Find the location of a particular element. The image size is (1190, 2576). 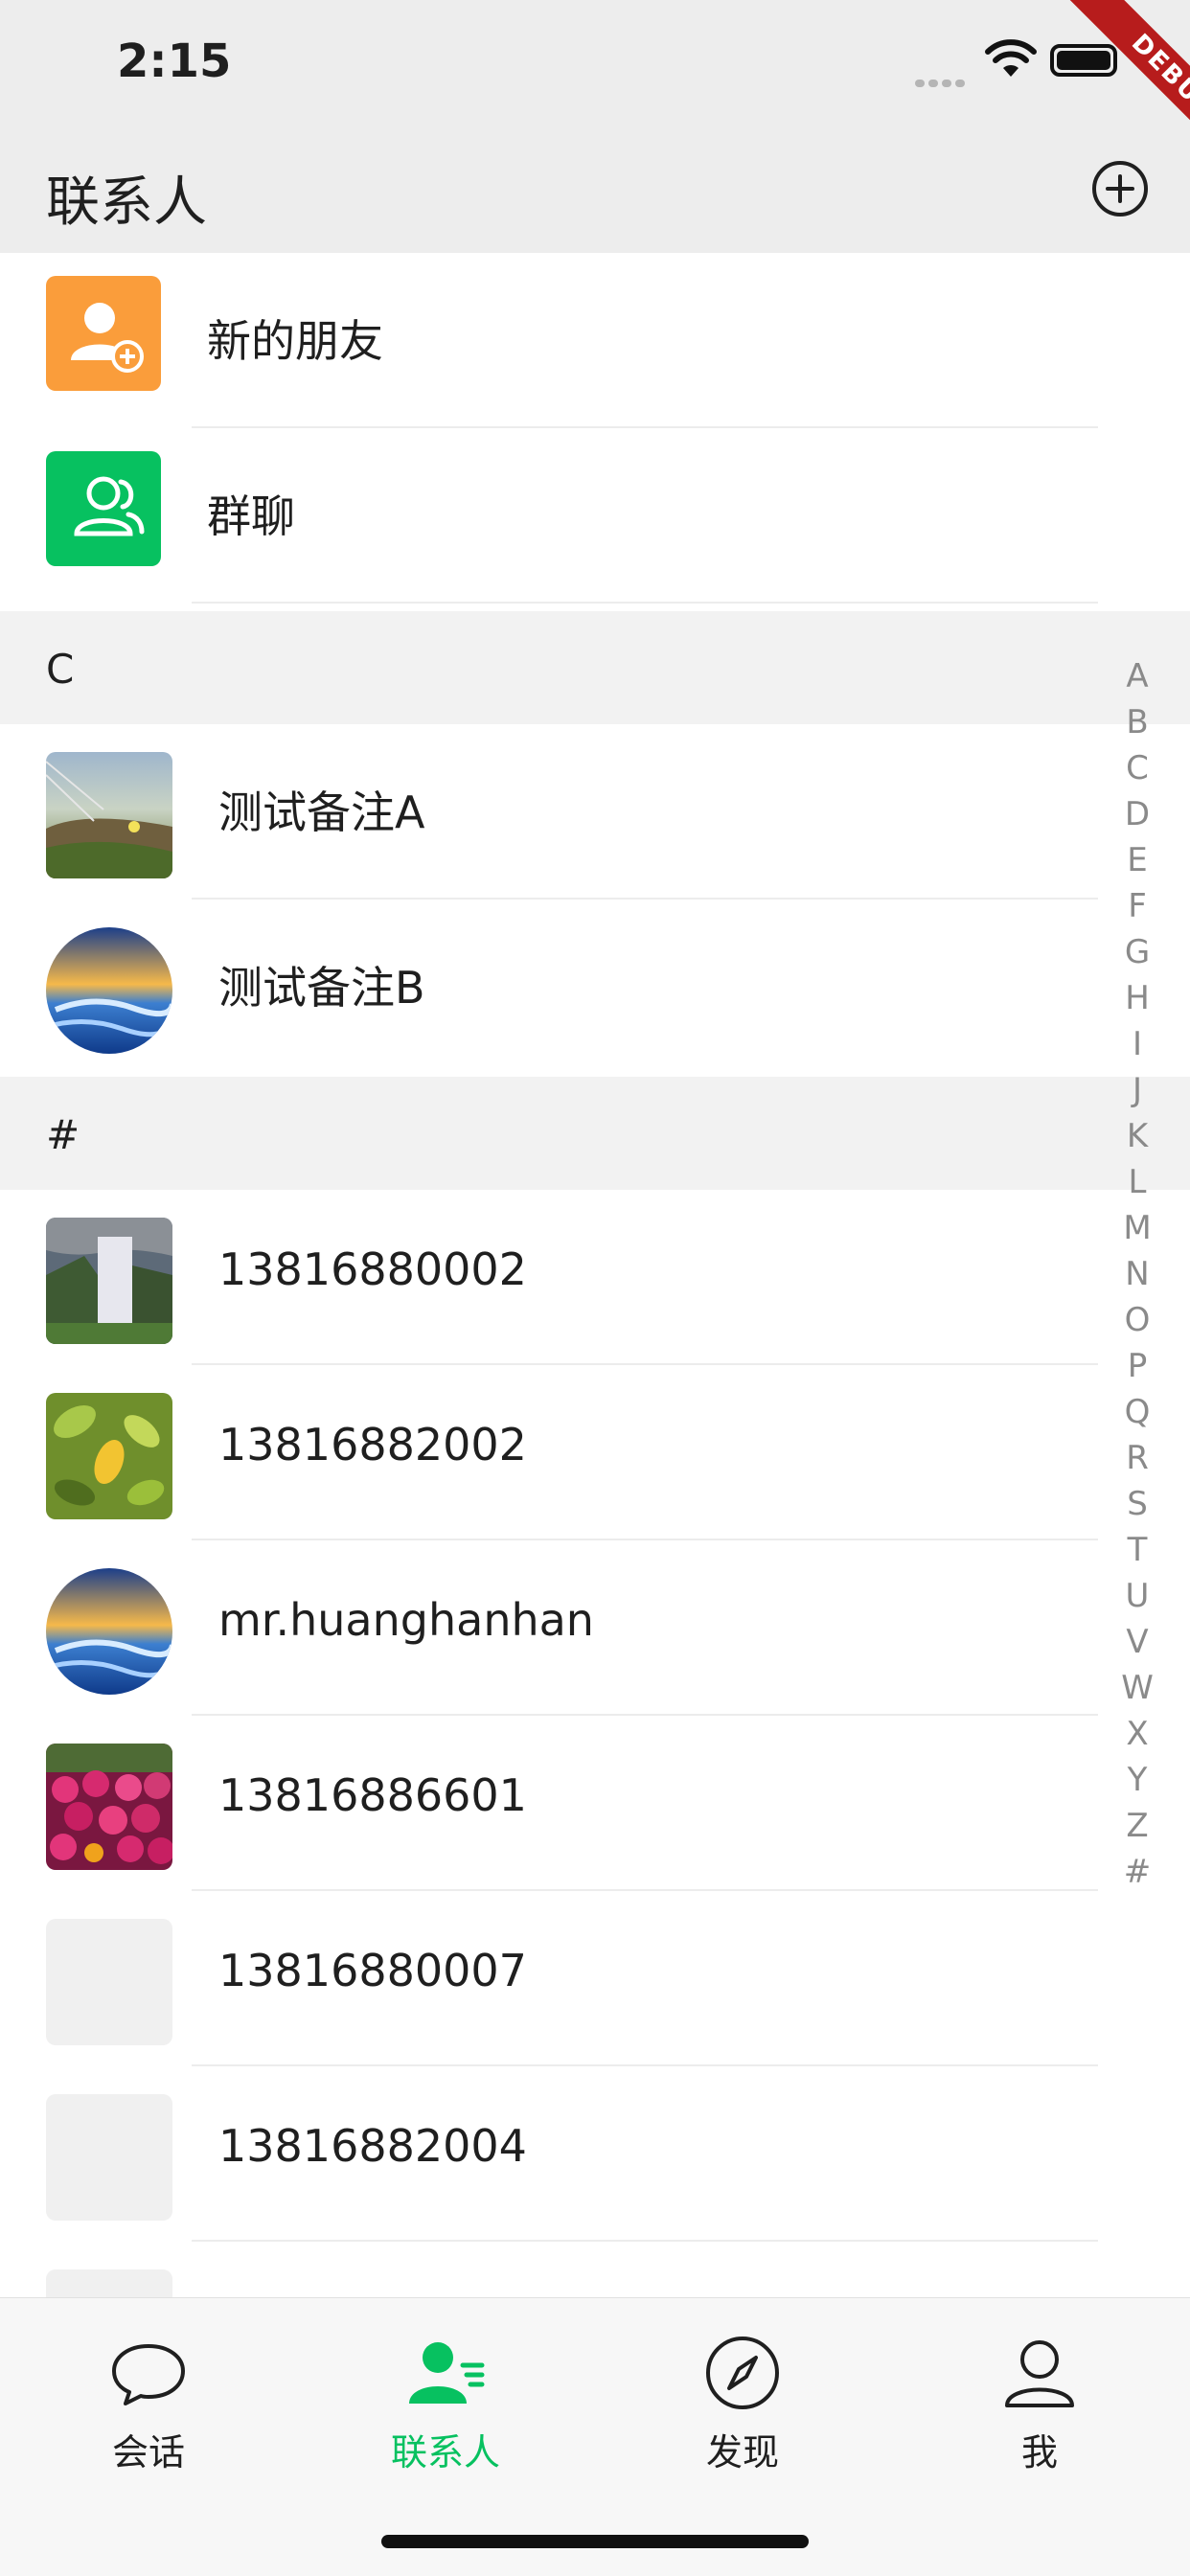

index-letter: X is located at coordinates (1137, 1734).